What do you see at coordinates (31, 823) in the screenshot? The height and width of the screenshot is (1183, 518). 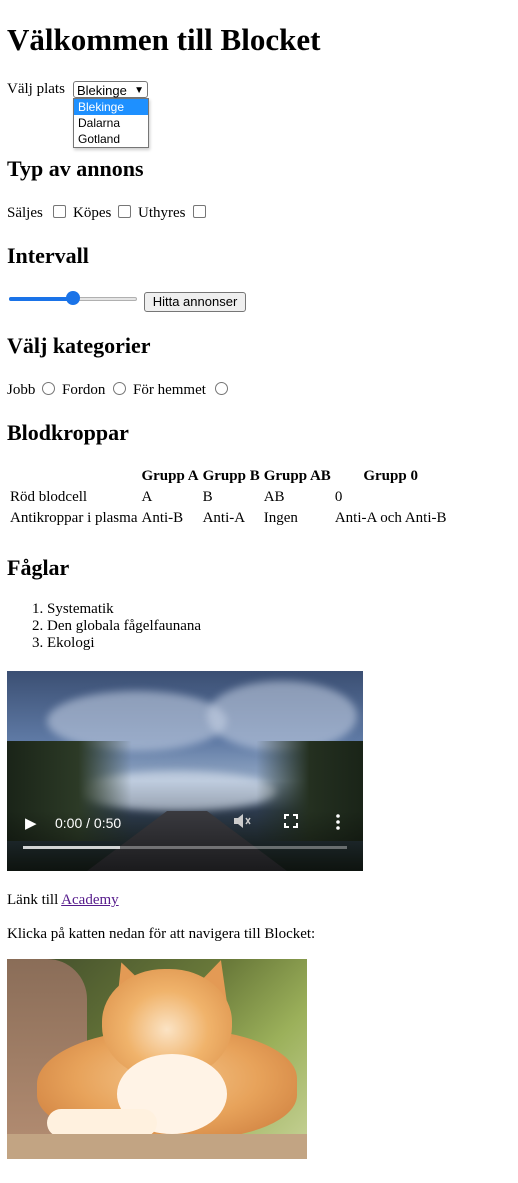 I see `play-icon: ▶` at bounding box center [31, 823].